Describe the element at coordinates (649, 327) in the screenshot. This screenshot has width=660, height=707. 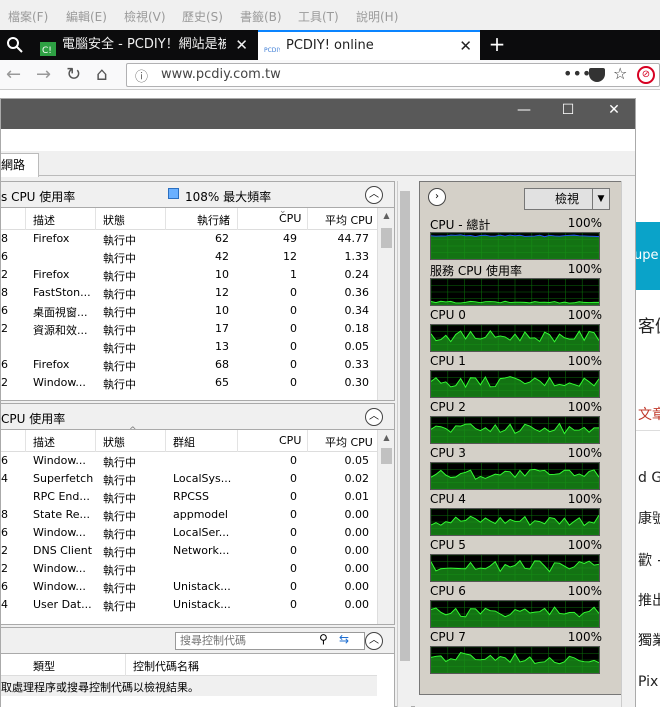
I see `page-text: 客僱` at that location.